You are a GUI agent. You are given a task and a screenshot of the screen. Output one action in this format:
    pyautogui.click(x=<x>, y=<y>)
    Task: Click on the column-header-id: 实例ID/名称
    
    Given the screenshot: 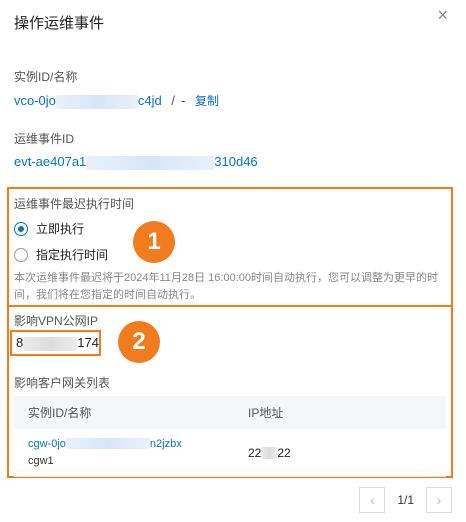 What is the action you would take?
    pyautogui.click(x=60, y=413)
    